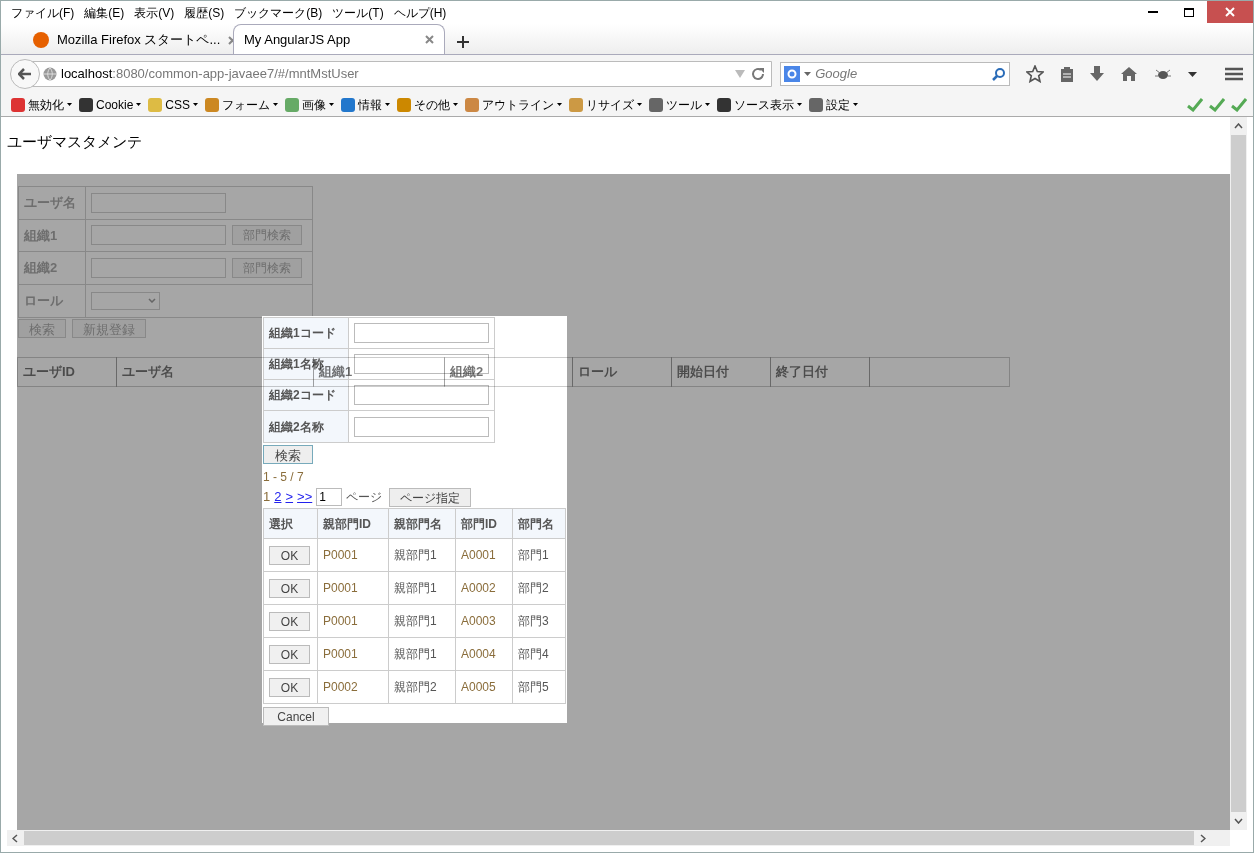  I want to click on column-header: 選択, so click(290, 523).